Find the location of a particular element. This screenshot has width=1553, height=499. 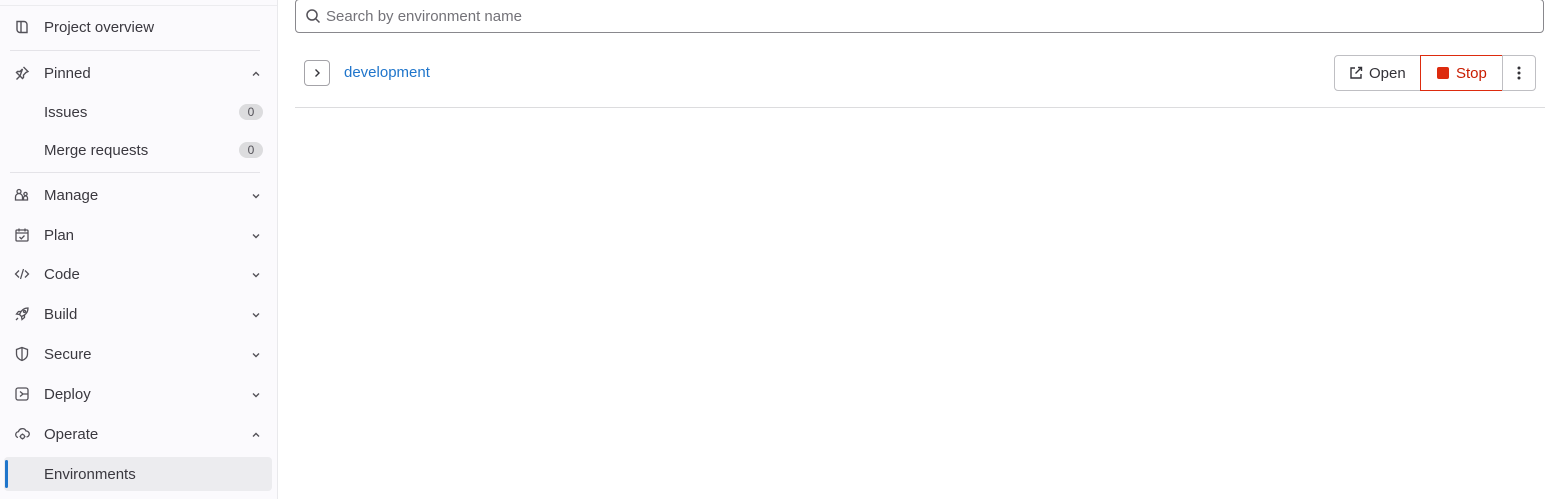

sidebar-item-secure: Secure is located at coordinates (138, 354).